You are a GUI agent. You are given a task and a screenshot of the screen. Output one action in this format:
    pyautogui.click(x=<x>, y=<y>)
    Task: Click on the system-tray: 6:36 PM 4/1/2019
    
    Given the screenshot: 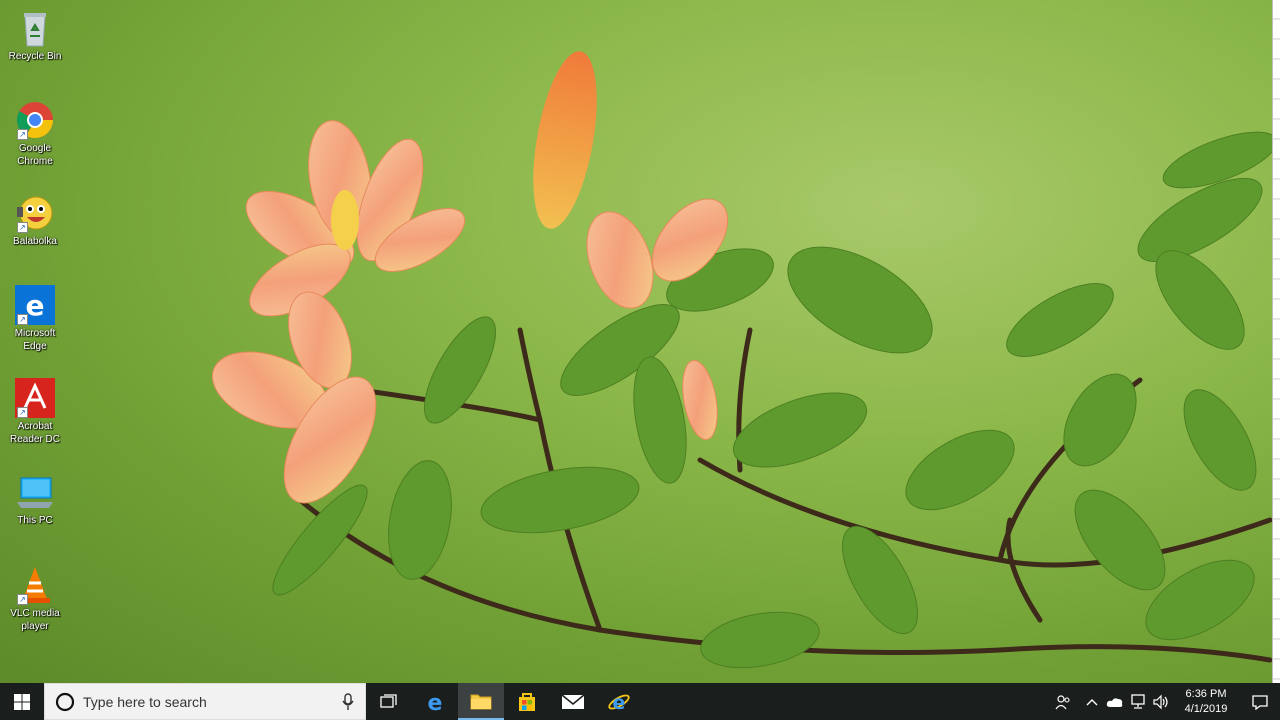 What is the action you would take?
    pyautogui.click(x=1163, y=701)
    